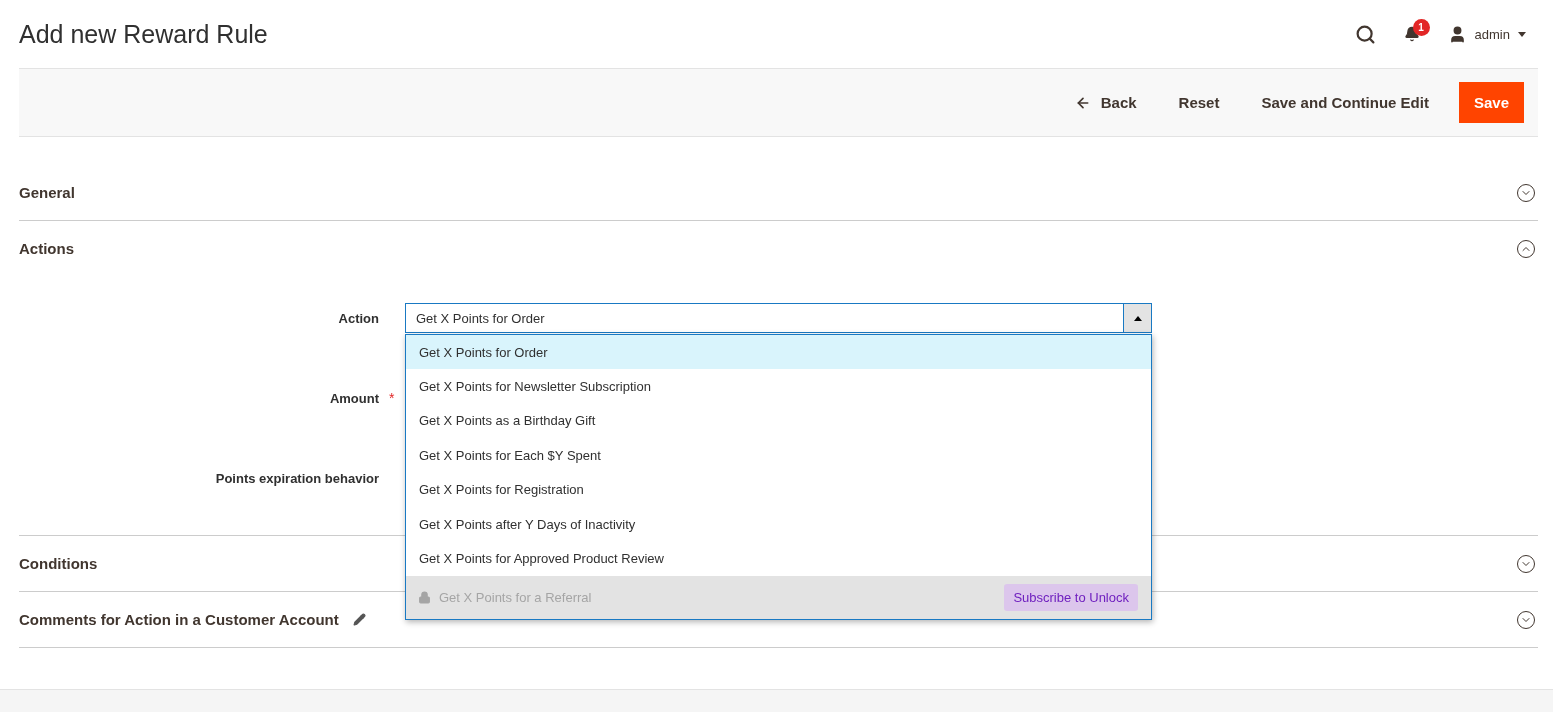 This screenshot has width=1553, height=712. What do you see at coordinates (505, 597) in the screenshot?
I see `locked-option: Get X Points for a Referral` at bounding box center [505, 597].